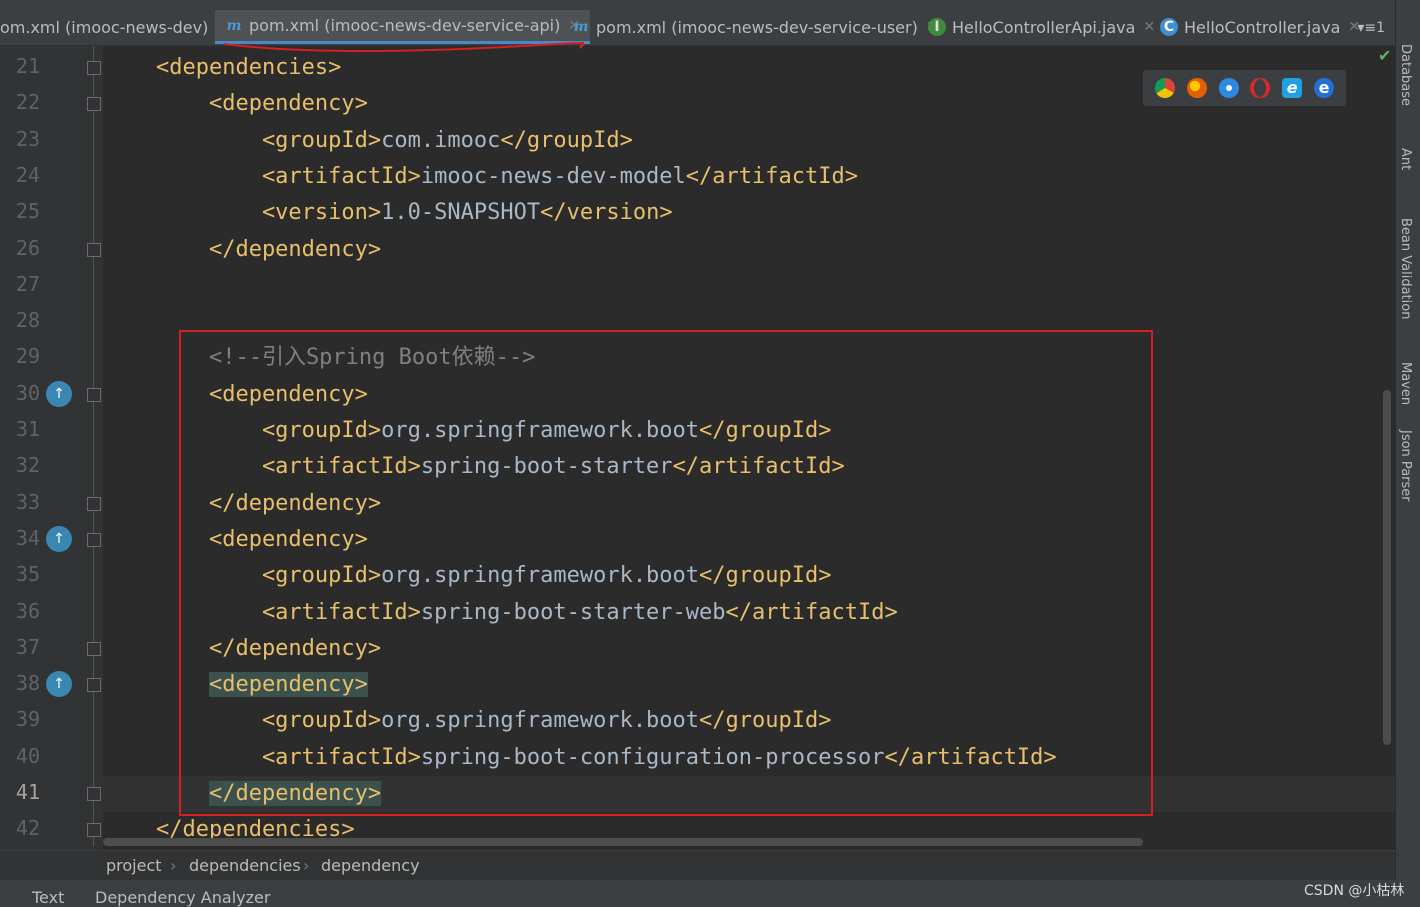 Image resolution: width=1420 pixels, height=907 pixels. What do you see at coordinates (27, 465) in the screenshot?
I see `line-number: 32` at bounding box center [27, 465].